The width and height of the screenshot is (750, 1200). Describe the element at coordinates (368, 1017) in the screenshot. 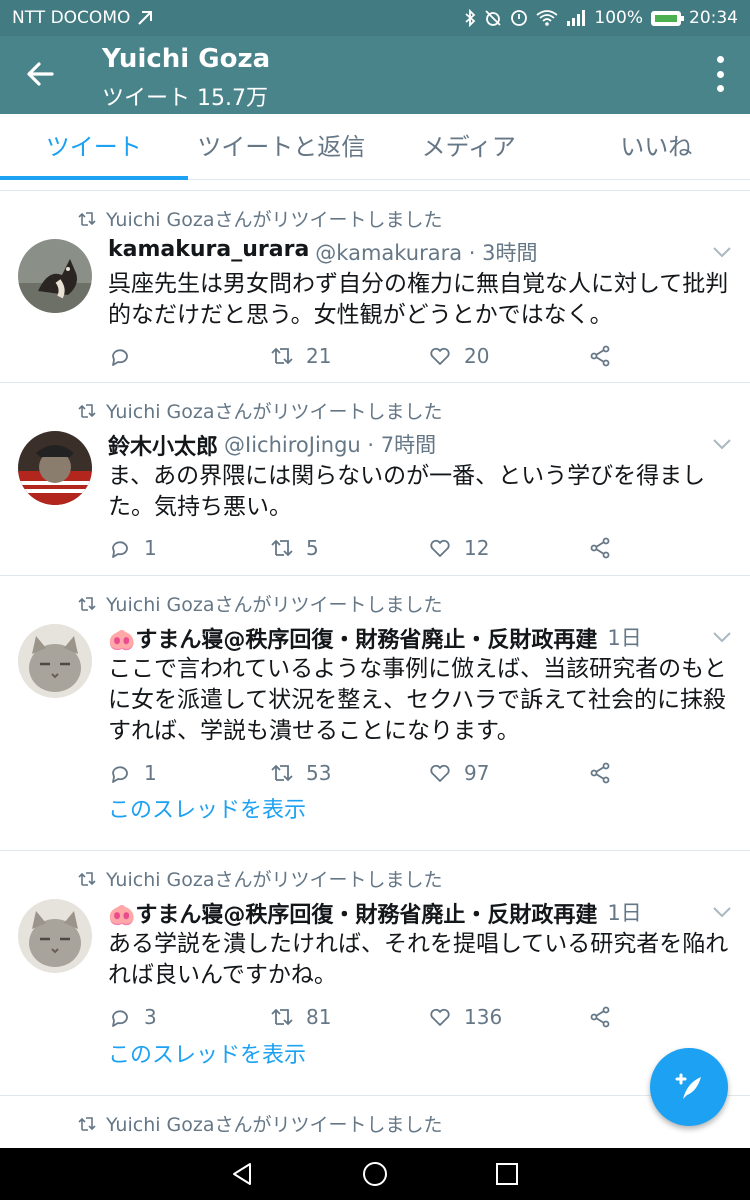

I see `tweet-actions: 3 81 136` at that location.